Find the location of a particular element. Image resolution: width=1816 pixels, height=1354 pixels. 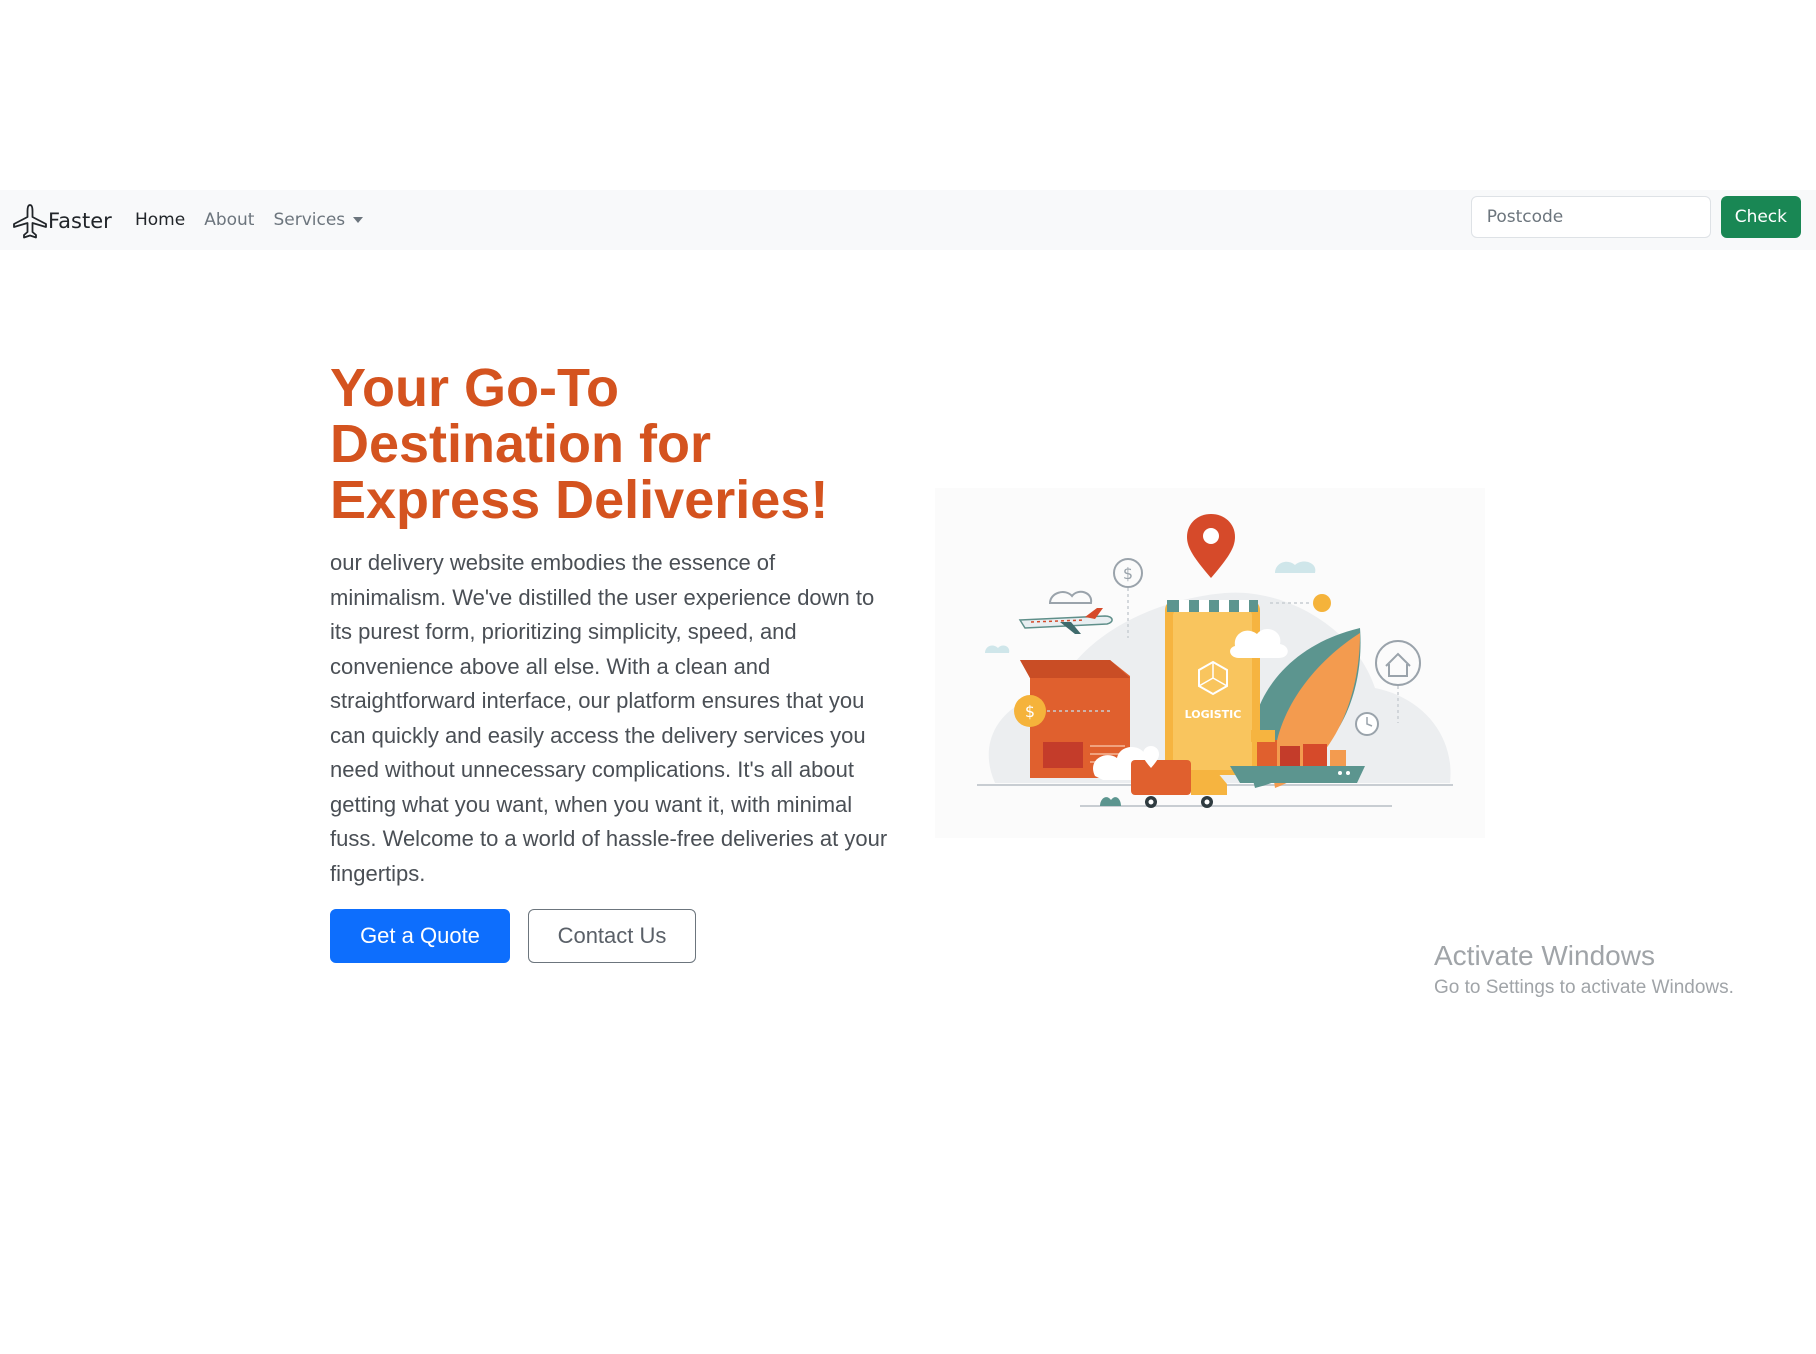

nav-links: Home About Services is located at coordinates (258, 220).